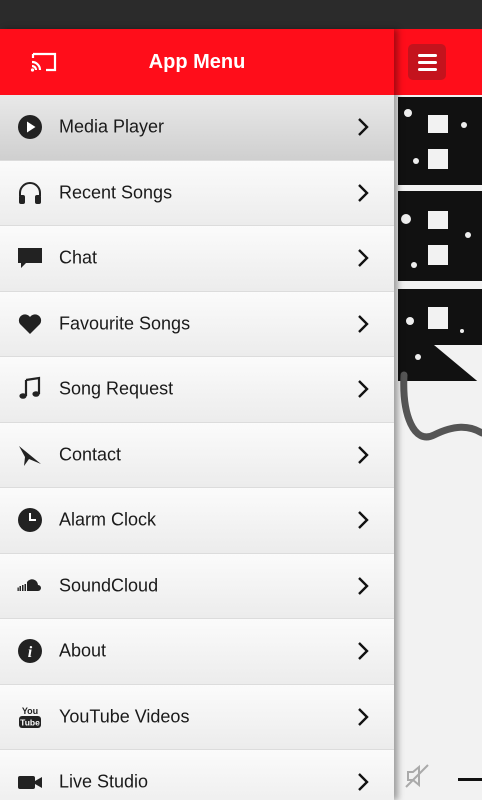 This screenshot has width=482, height=800. I want to click on menu-item-label: Chat, so click(78, 257).